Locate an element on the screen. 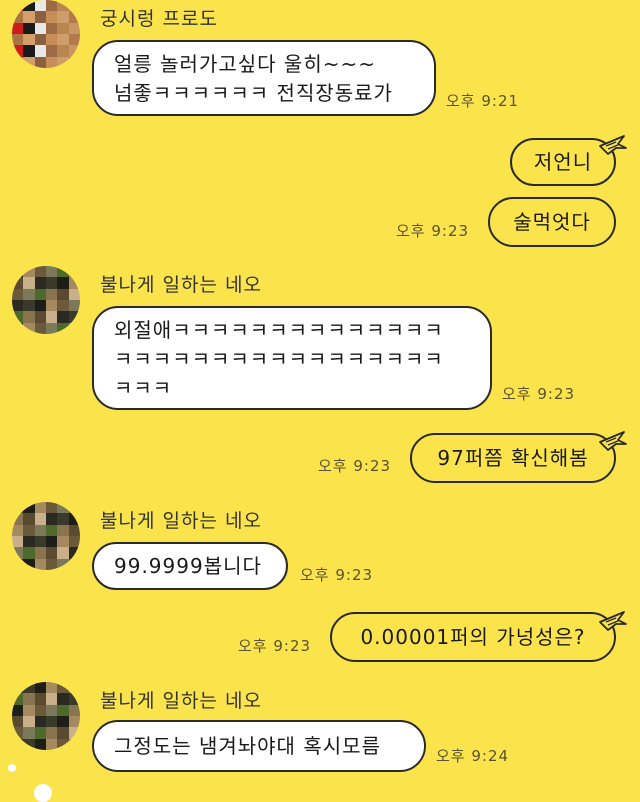 The height and width of the screenshot is (802, 640). message-time: 오후 9:24 is located at coordinates (473, 756).